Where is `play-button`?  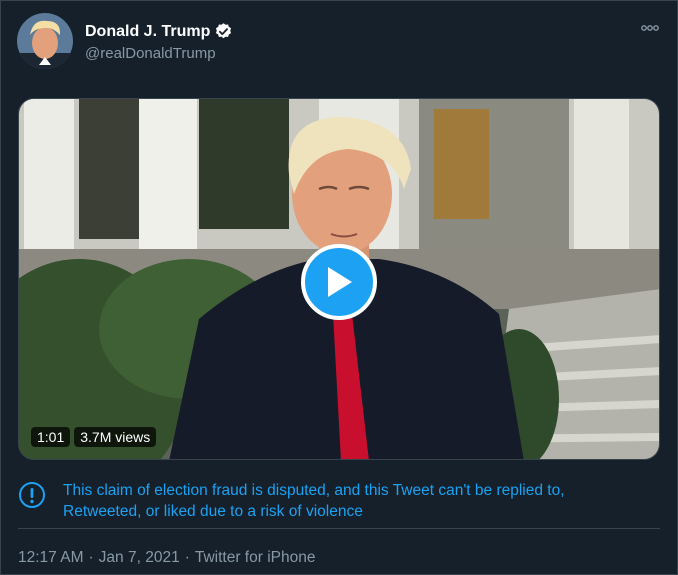 play-button is located at coordinates (339, 282).